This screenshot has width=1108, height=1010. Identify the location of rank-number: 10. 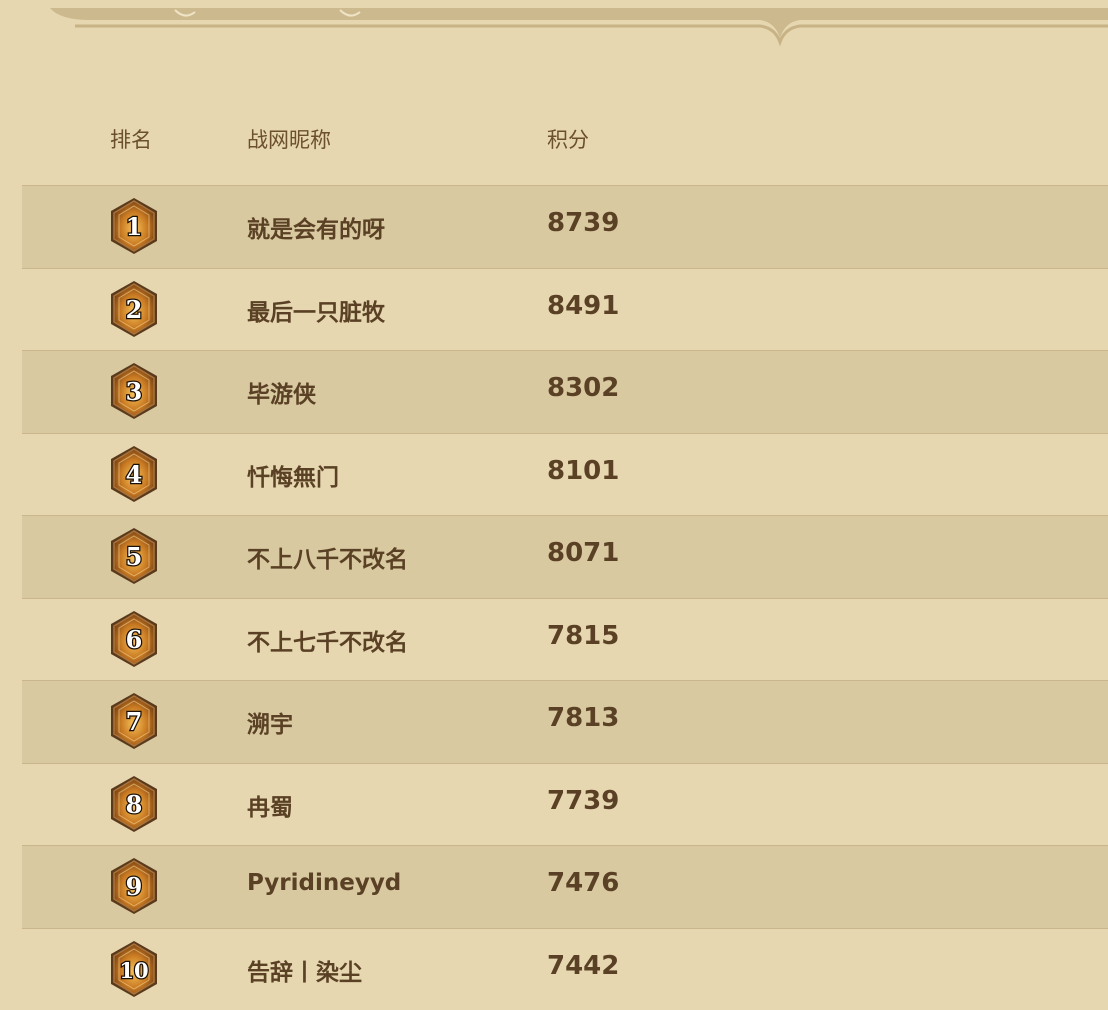
(133, 970).